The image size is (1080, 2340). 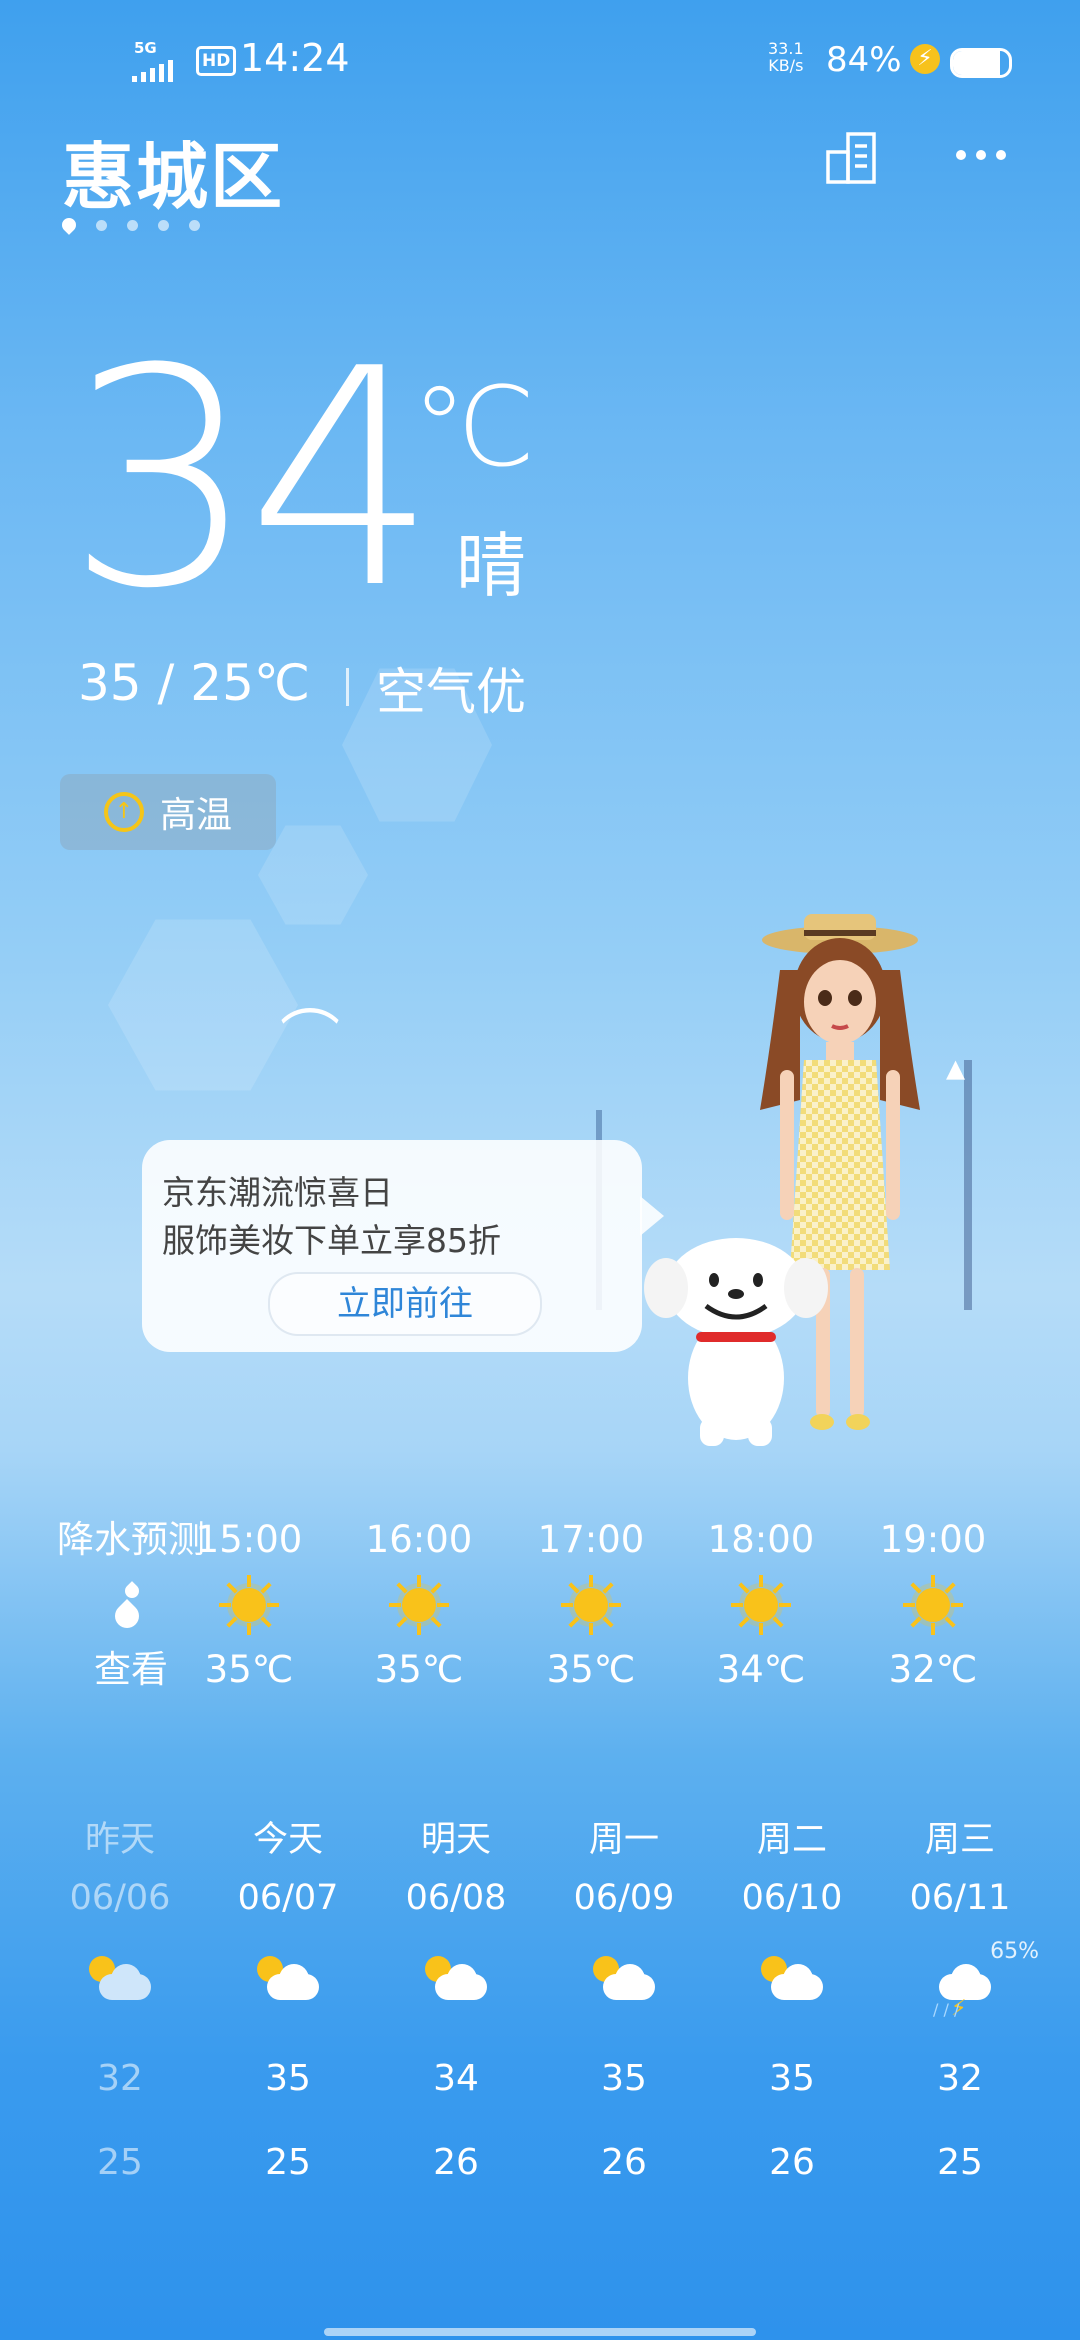 I want to click on mascot-dog-illustration, so click(x=736, y=1342).